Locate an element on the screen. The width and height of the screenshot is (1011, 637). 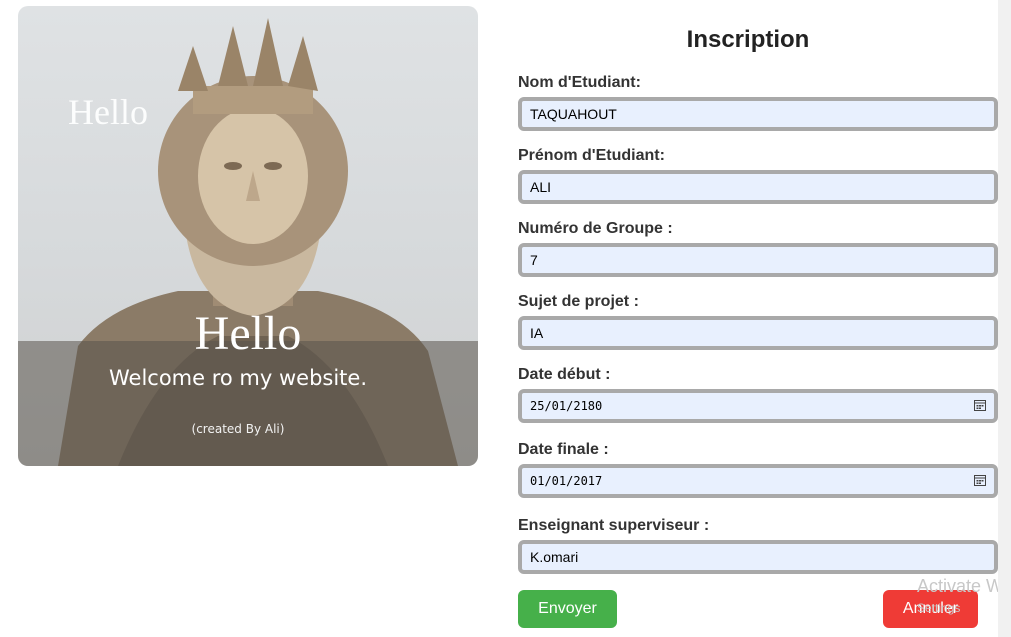
label-groupe: Numéro de Groupe : is located at coordinates (595, 228).